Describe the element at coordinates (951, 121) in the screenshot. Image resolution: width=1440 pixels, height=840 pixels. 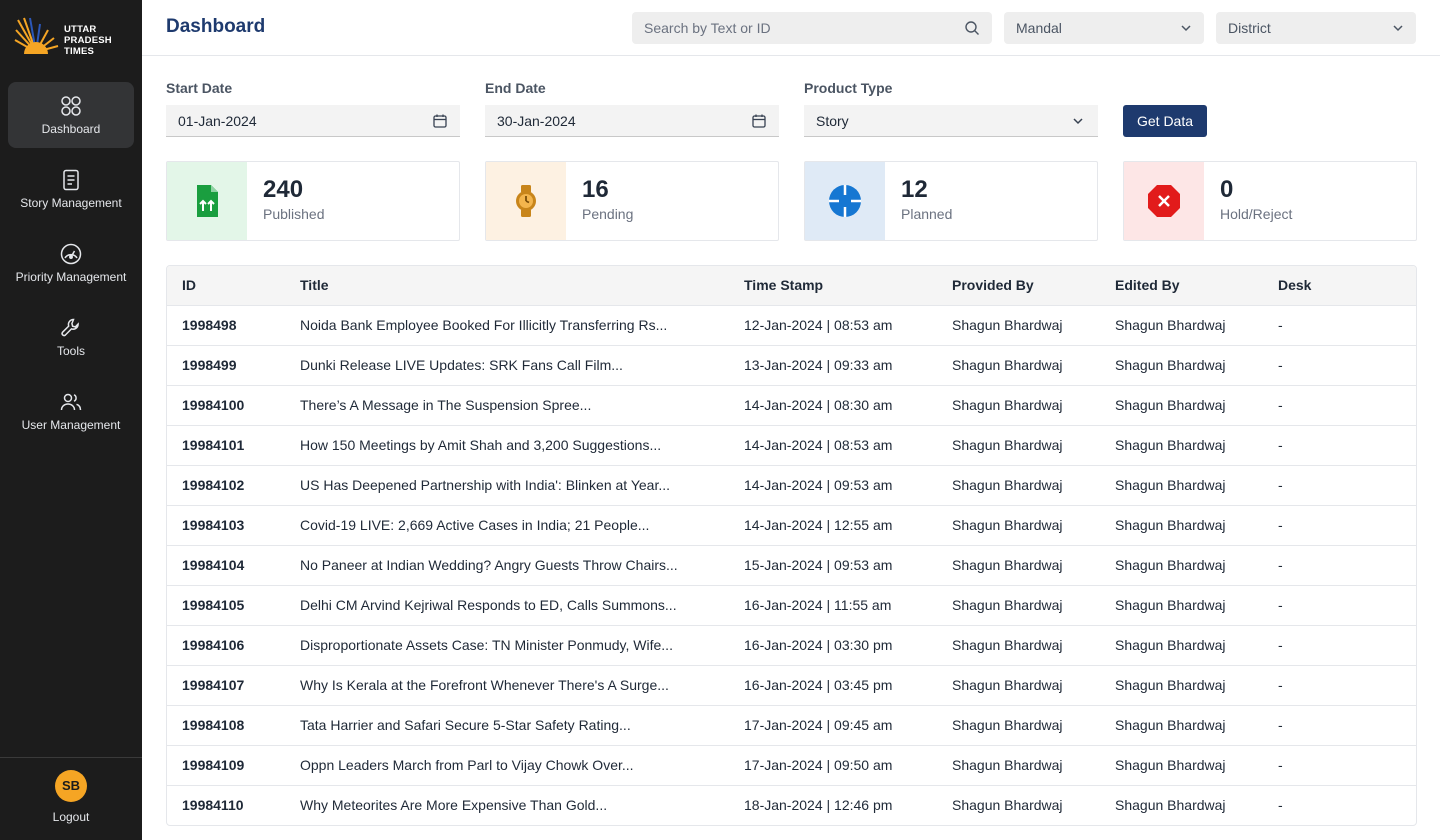
I see `product-type-select: Story` at that location.